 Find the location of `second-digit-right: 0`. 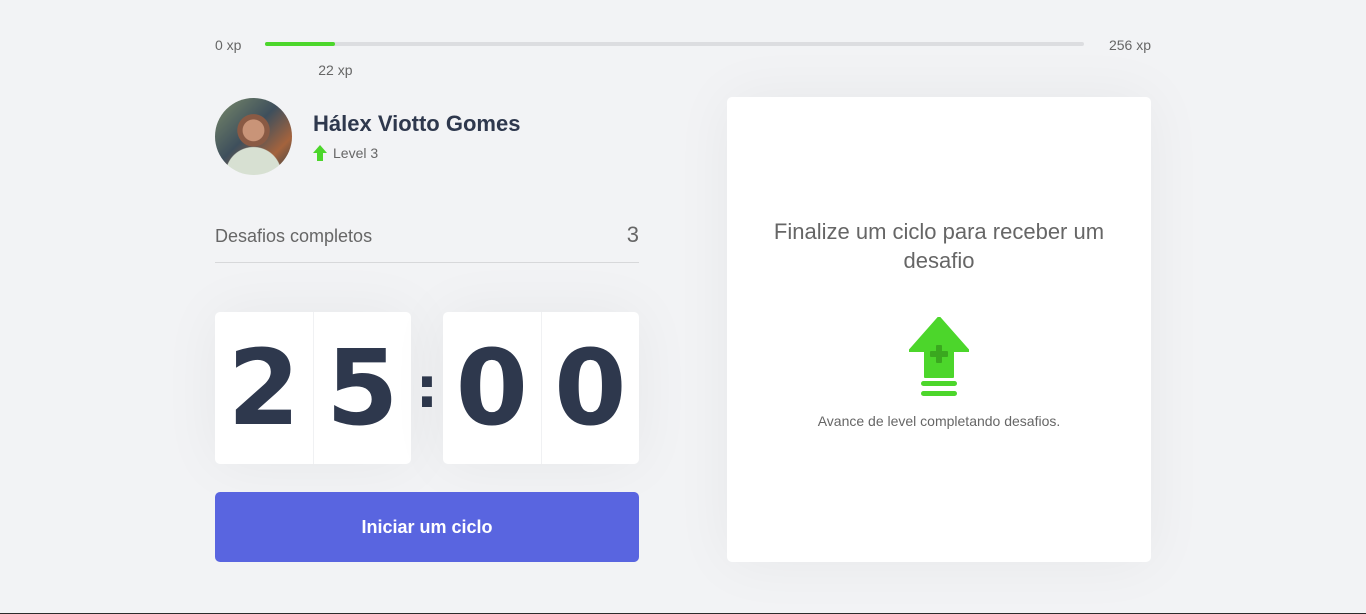

second-digit-right: 0 is located at coordinates (590, 388).